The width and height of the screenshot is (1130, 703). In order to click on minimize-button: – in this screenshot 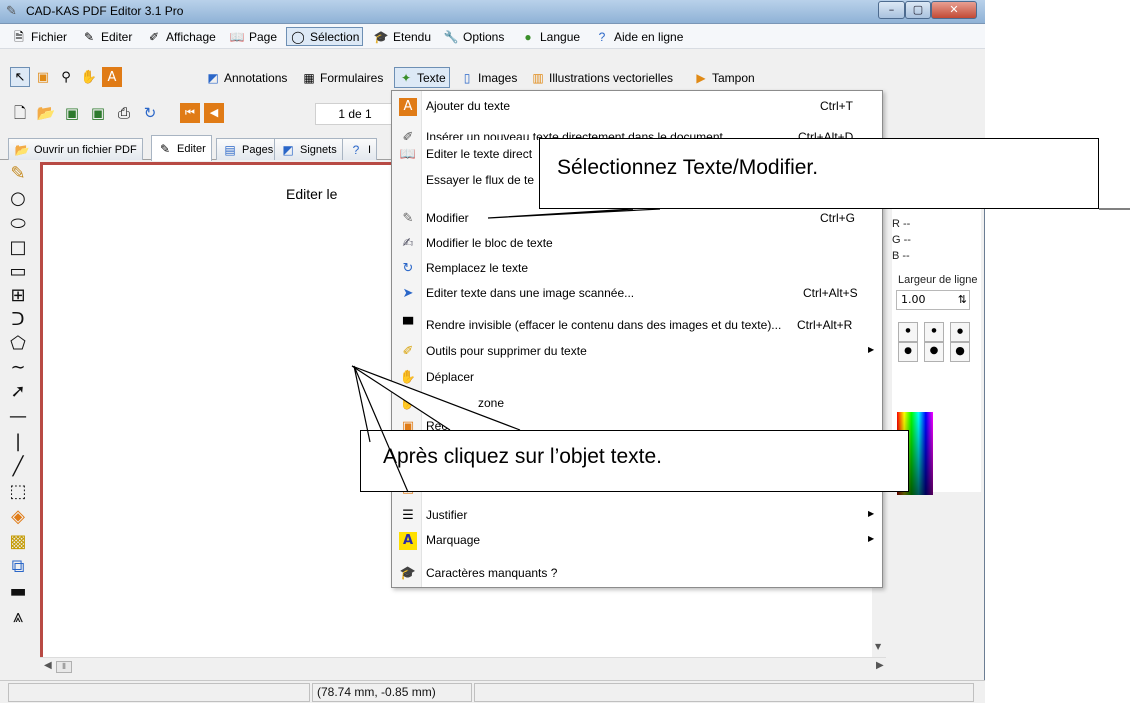, I will do `click(891, 10)`.